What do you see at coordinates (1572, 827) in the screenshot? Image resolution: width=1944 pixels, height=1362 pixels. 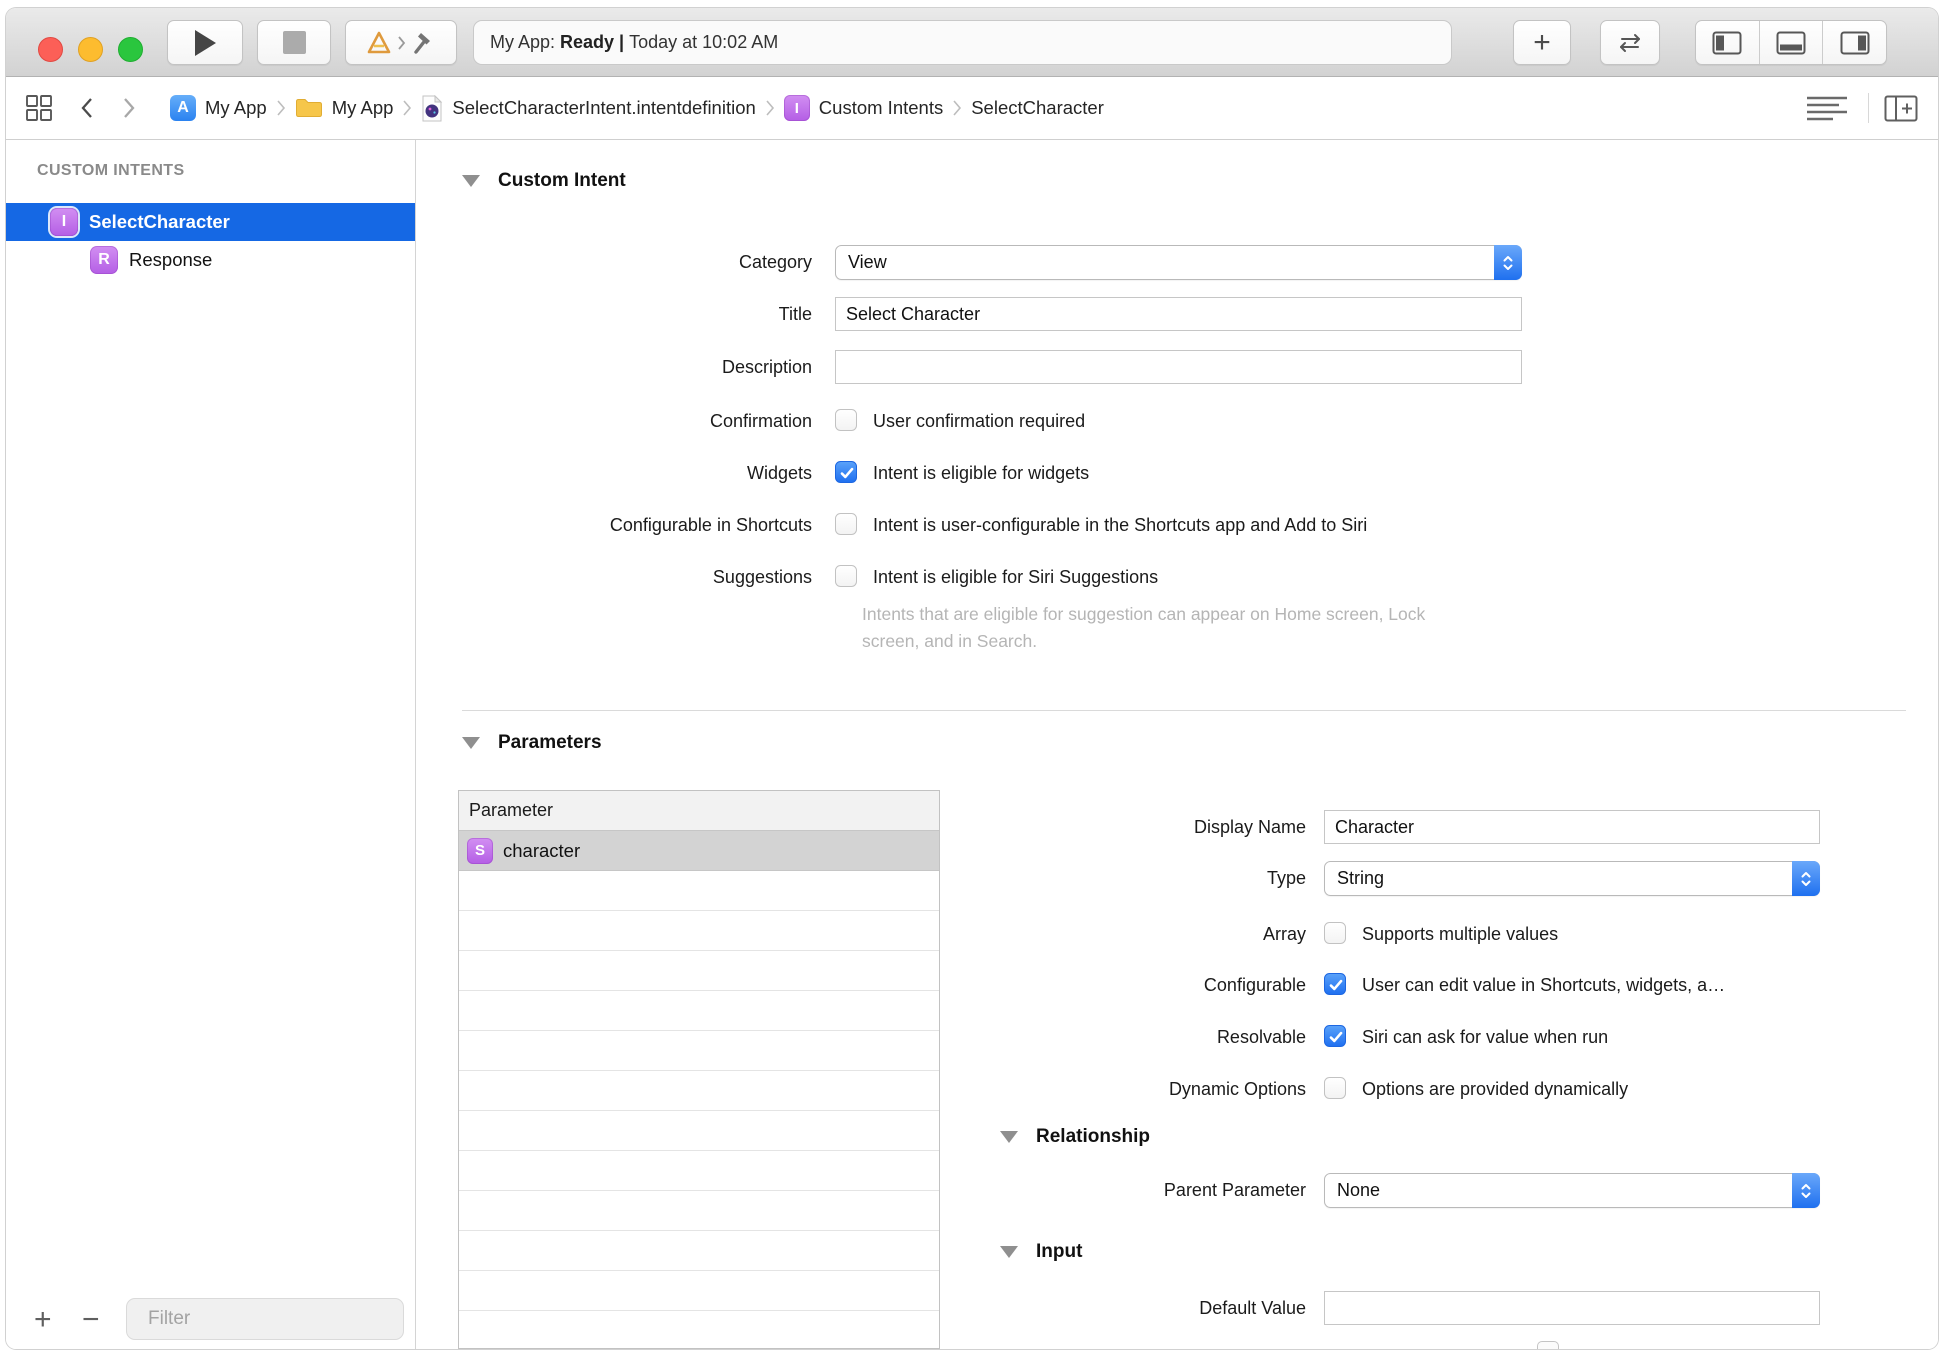 I see `display-name-input` at bounding box center [1572, 827].